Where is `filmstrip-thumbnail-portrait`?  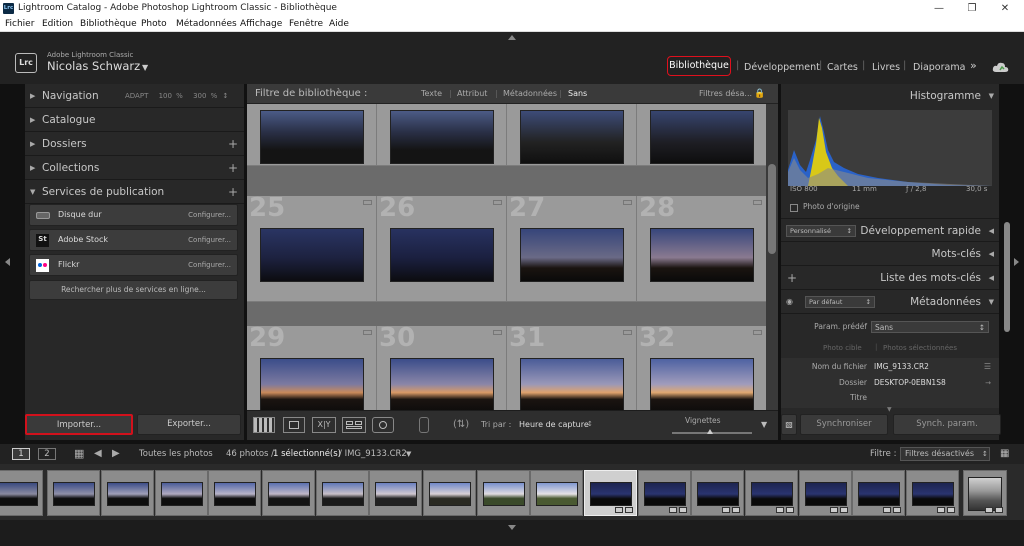
filmstrip-thumbnail-portrait is located at coordinates (985, 494).